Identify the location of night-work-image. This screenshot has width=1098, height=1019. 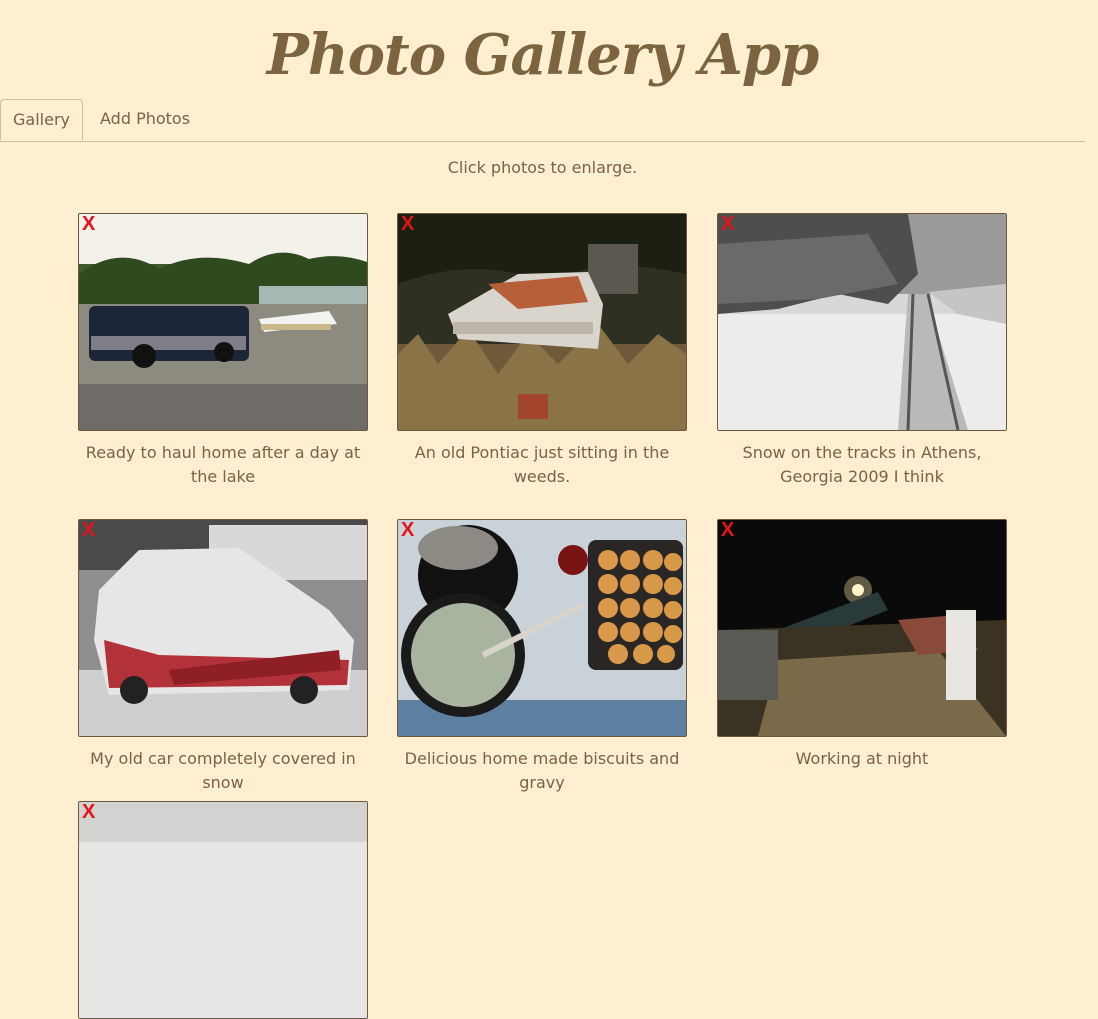
(862, 628).